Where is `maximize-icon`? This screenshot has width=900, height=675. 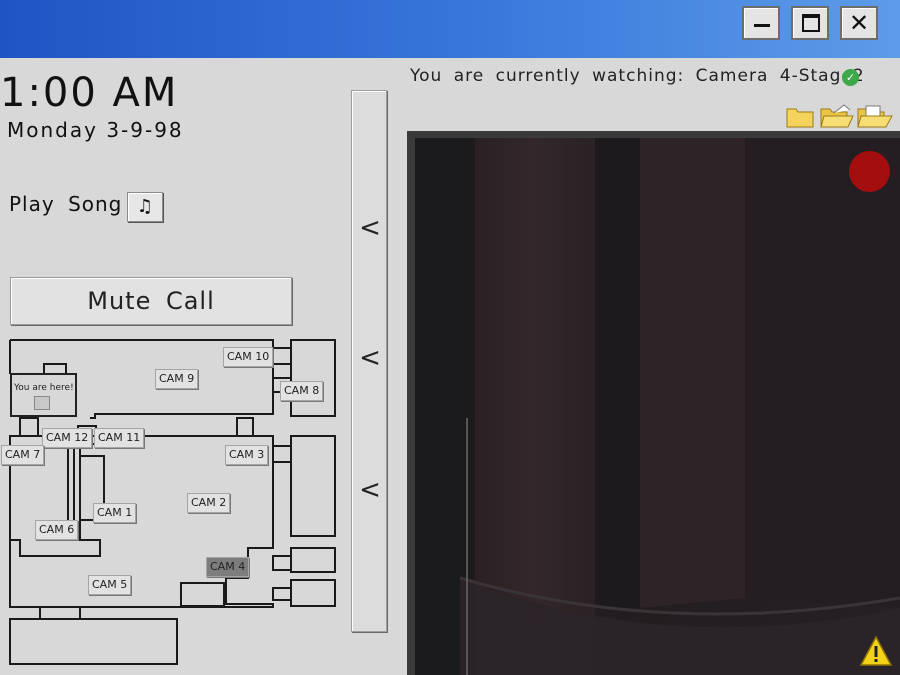
maximize-icon is located at coordinates (811, 23).